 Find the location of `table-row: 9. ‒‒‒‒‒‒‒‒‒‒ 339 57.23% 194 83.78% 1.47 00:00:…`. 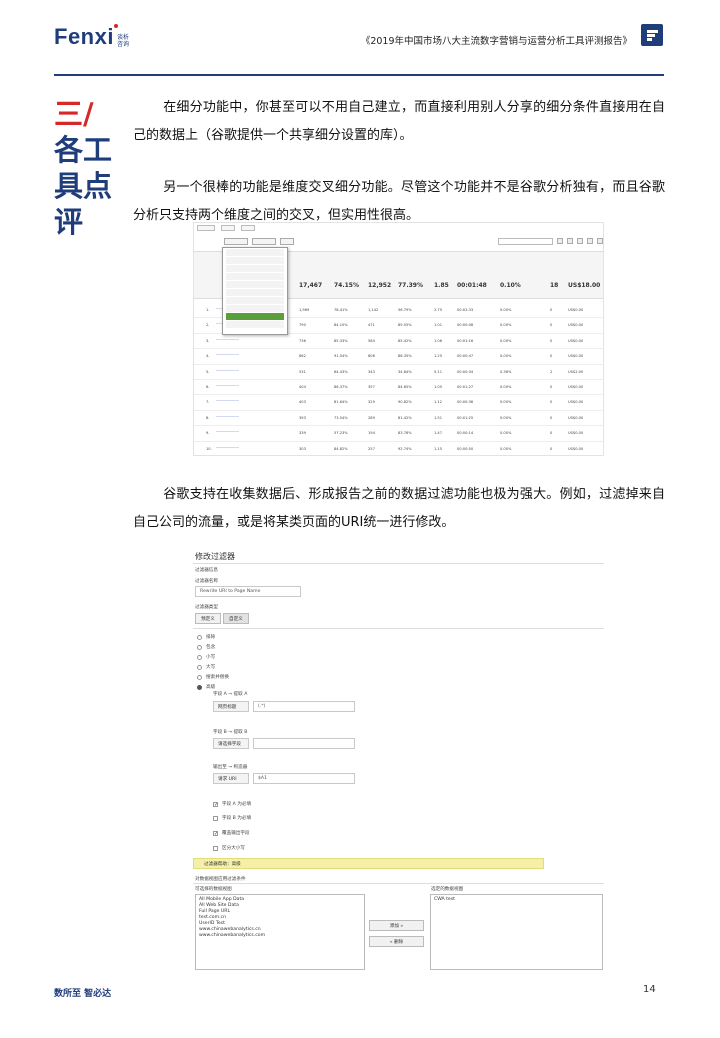

table-row: 9. ‒‒‒‒‒‒‒‒‒‒ 339 57.23% 194 83.78% 1.47 00:00:… is located at coordinates (398, 434).